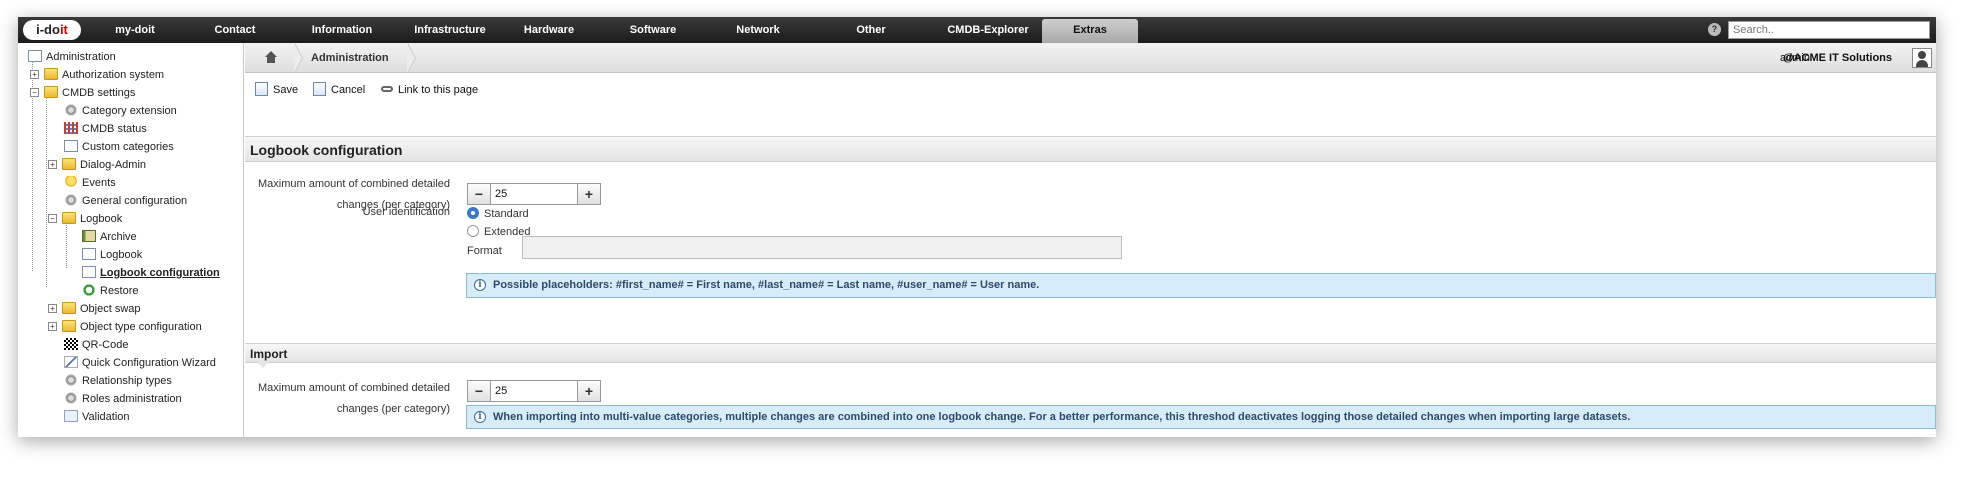 This screenshot has height=486, width=1984. I want to click on link-to-page-button: Link to this page, so click(429, 90).